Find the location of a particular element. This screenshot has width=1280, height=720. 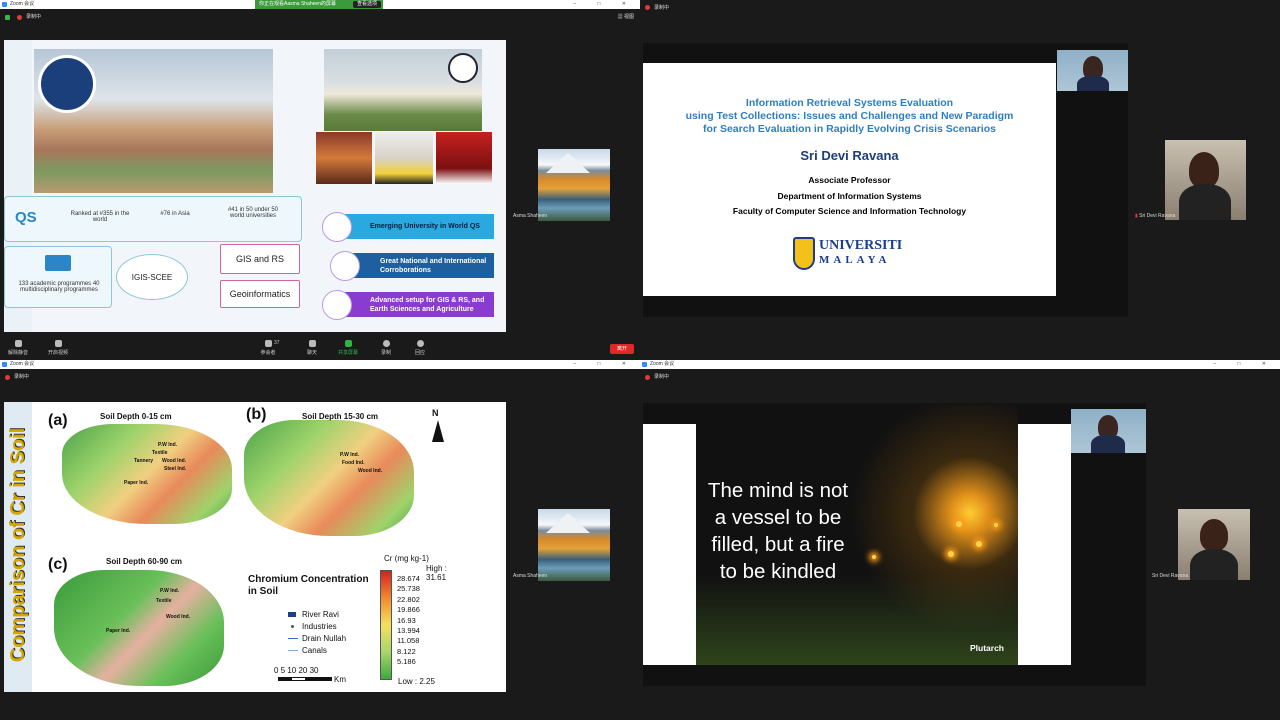

speaker-self-video is located at coordinates (1092, 70).